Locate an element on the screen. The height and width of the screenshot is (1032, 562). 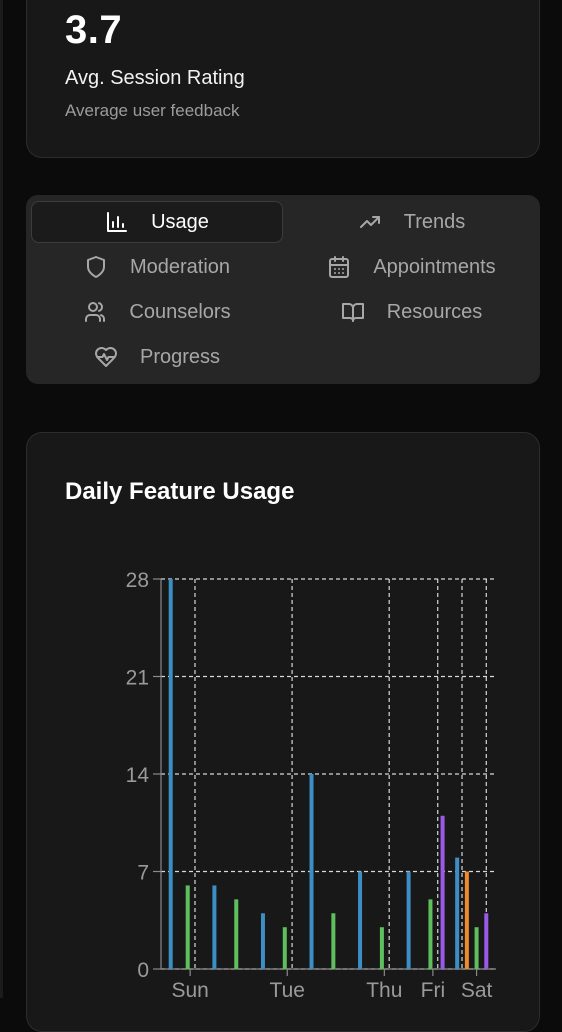
tab-label: Counselors is located at coordinates (180, 311).